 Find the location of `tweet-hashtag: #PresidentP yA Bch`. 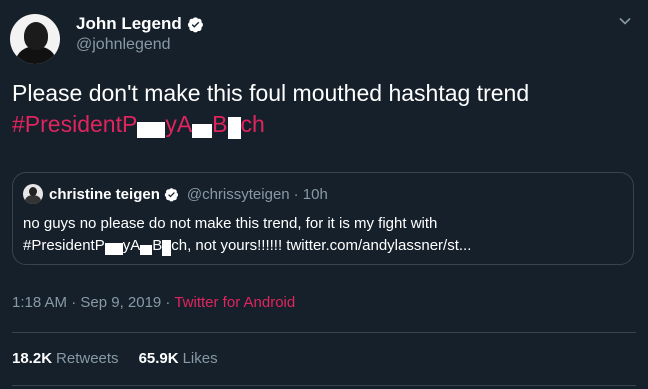

tweet-hashtag: #PresidentP yA Bch is located at coordinates (322, 124).